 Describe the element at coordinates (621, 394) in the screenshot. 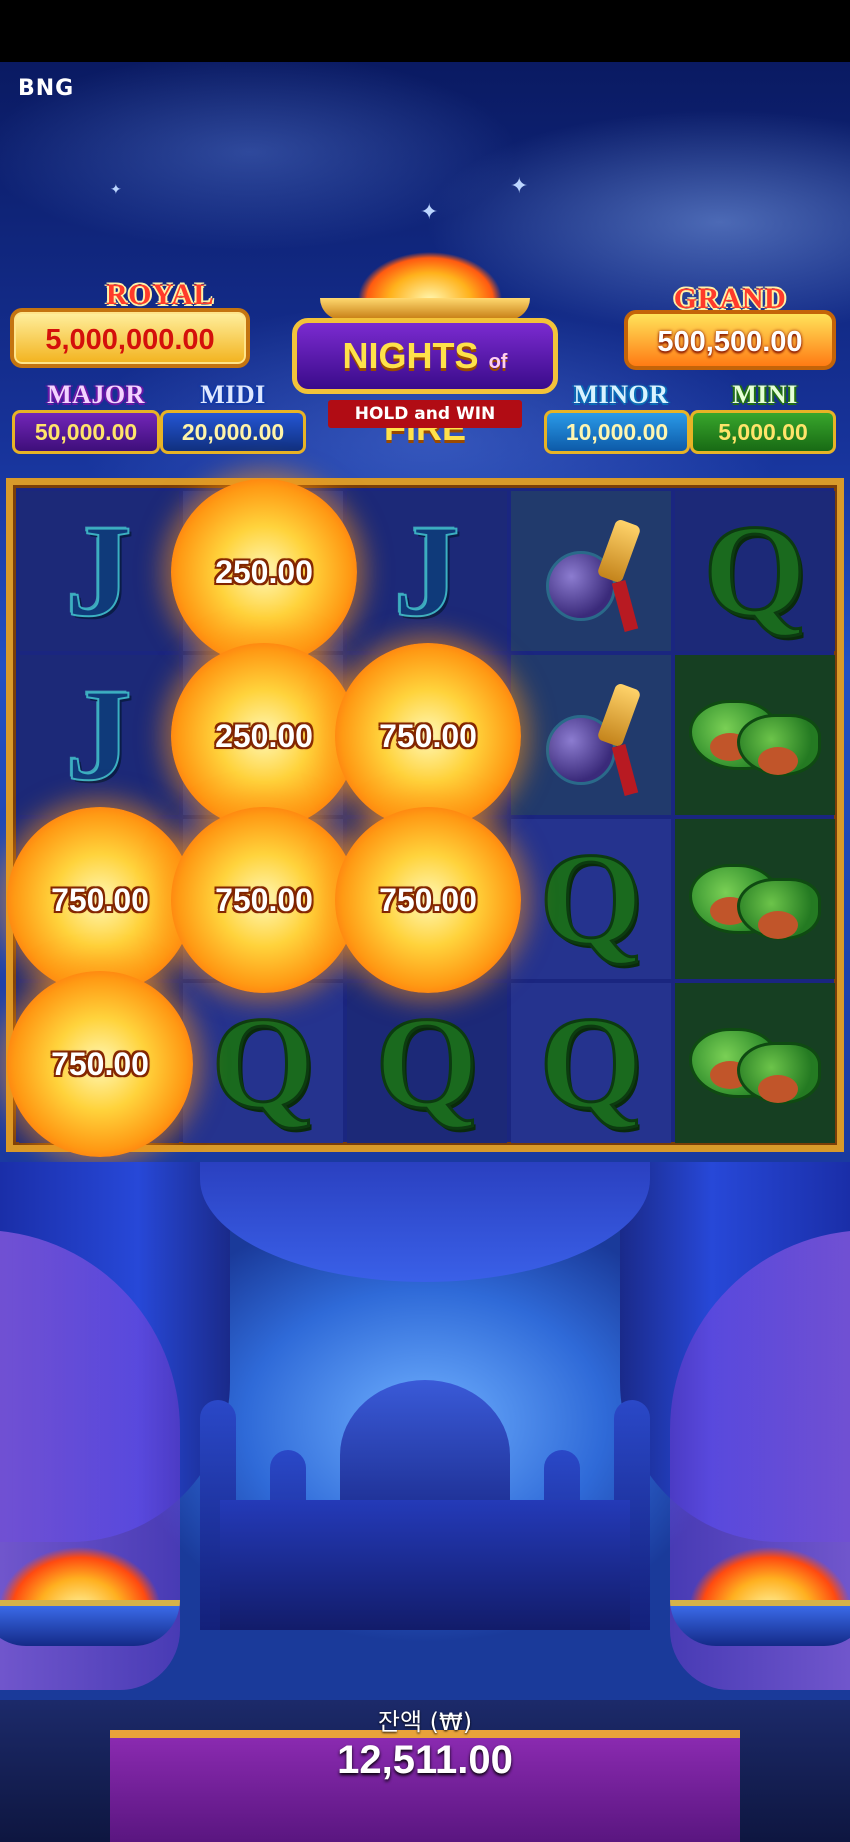

I see `jackpot-minor-label: MINOR` at that location.